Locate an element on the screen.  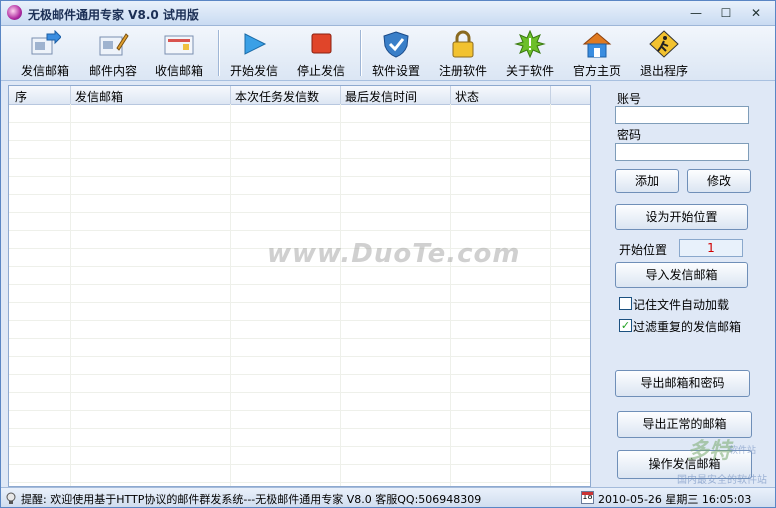
title-bar: 无极邮件通用专家 V8.0 试用版 — ☐ ✕ is located at coordinates (388, 13).